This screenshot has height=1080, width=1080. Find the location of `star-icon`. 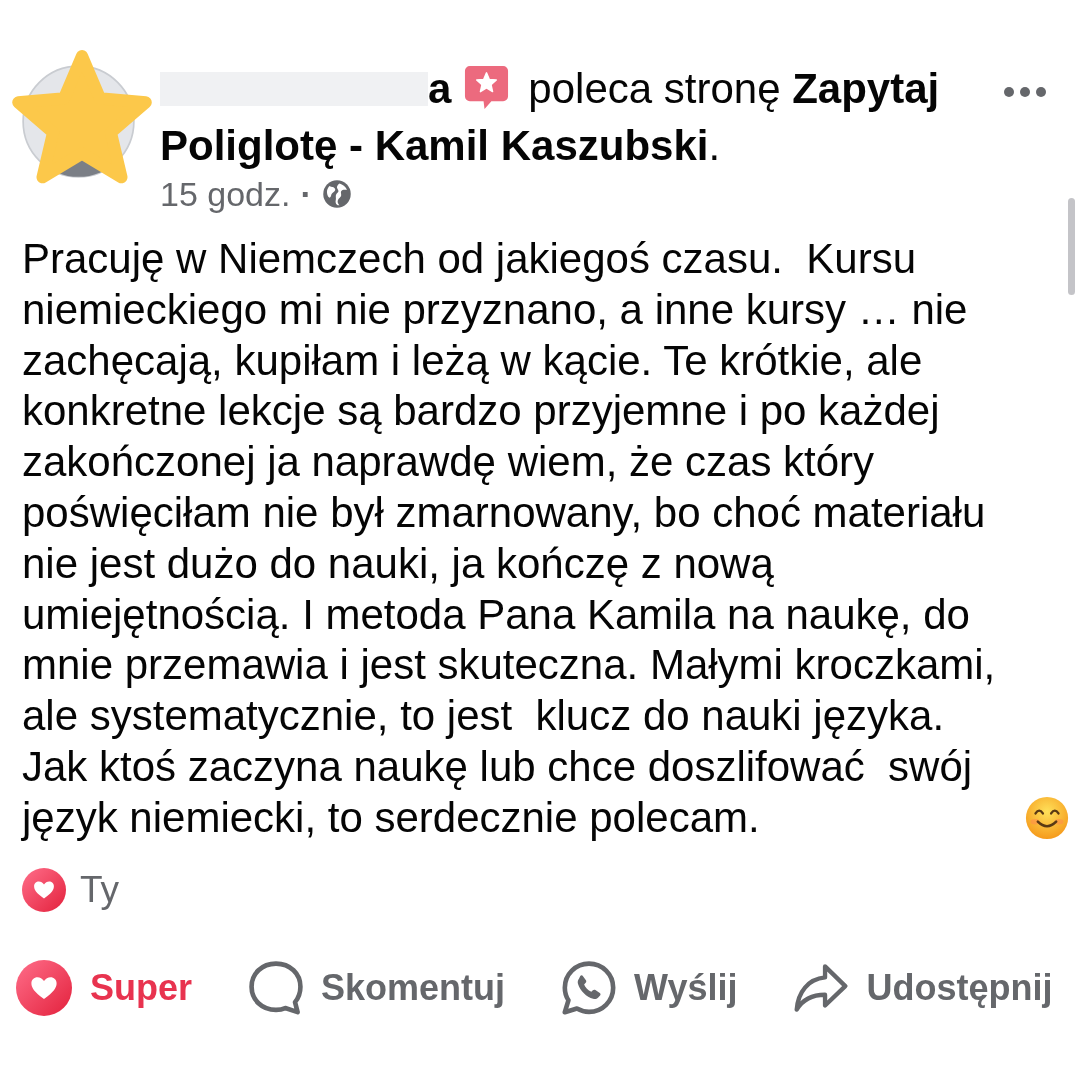

star-icon is located at coordinates (82, 117).